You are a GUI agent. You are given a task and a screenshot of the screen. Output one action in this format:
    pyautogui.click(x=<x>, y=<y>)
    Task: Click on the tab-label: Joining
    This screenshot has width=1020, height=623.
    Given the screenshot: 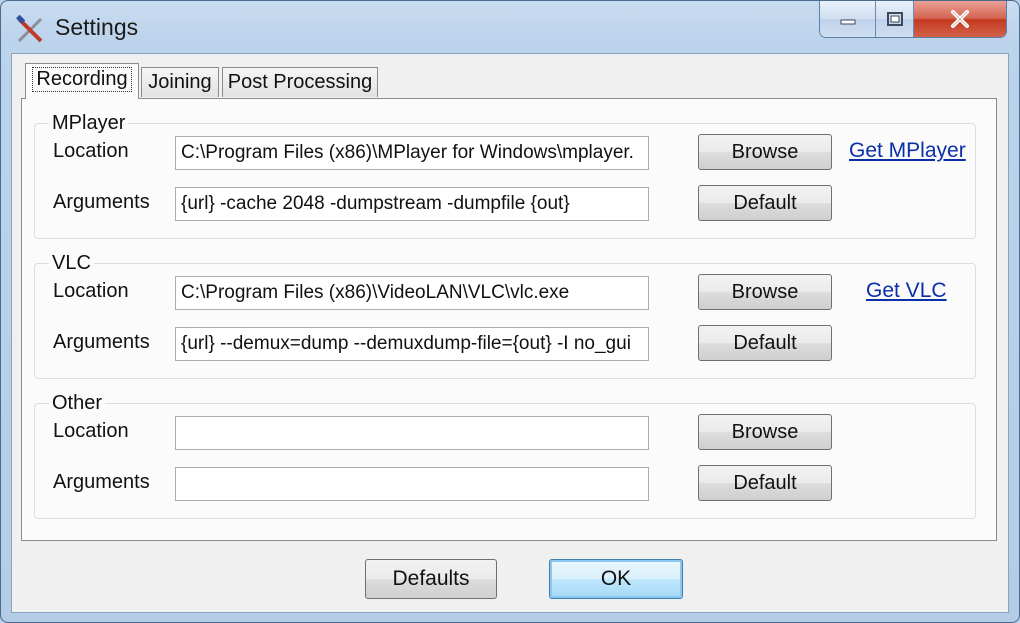 What is the action you would take?
    pyautogui.click(x=180, y=82)
    